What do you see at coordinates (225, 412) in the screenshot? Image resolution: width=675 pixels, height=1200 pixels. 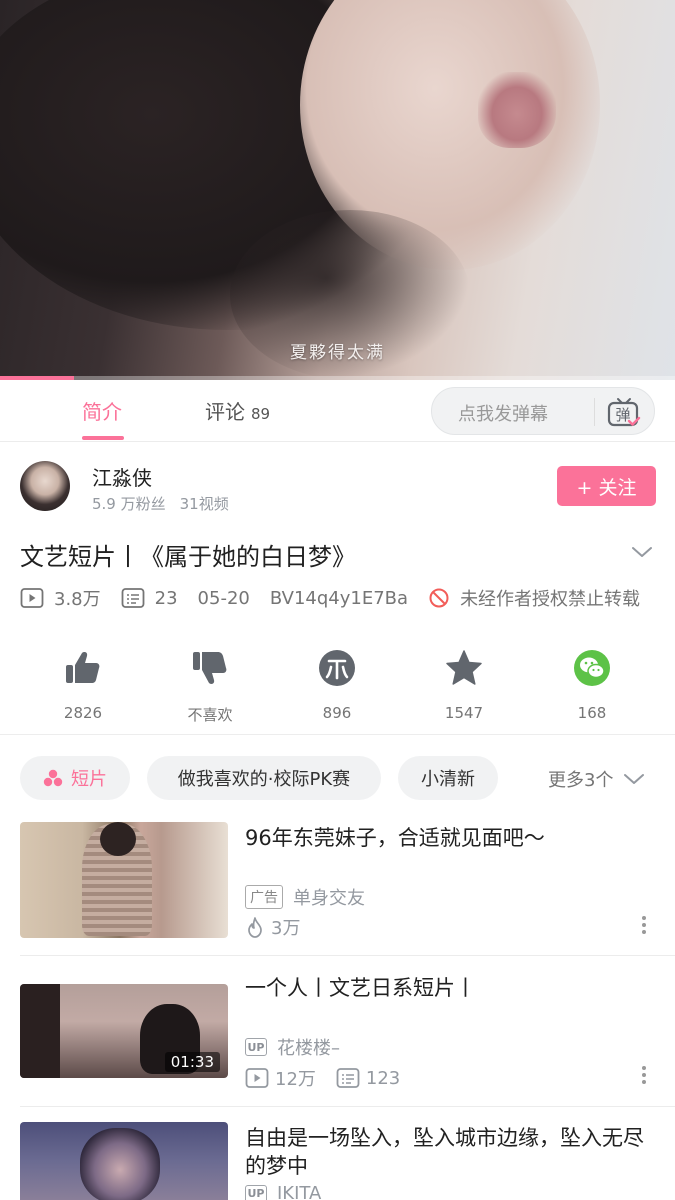 I see `tab-comments-label: 评论` at bounding box center [225, 412].